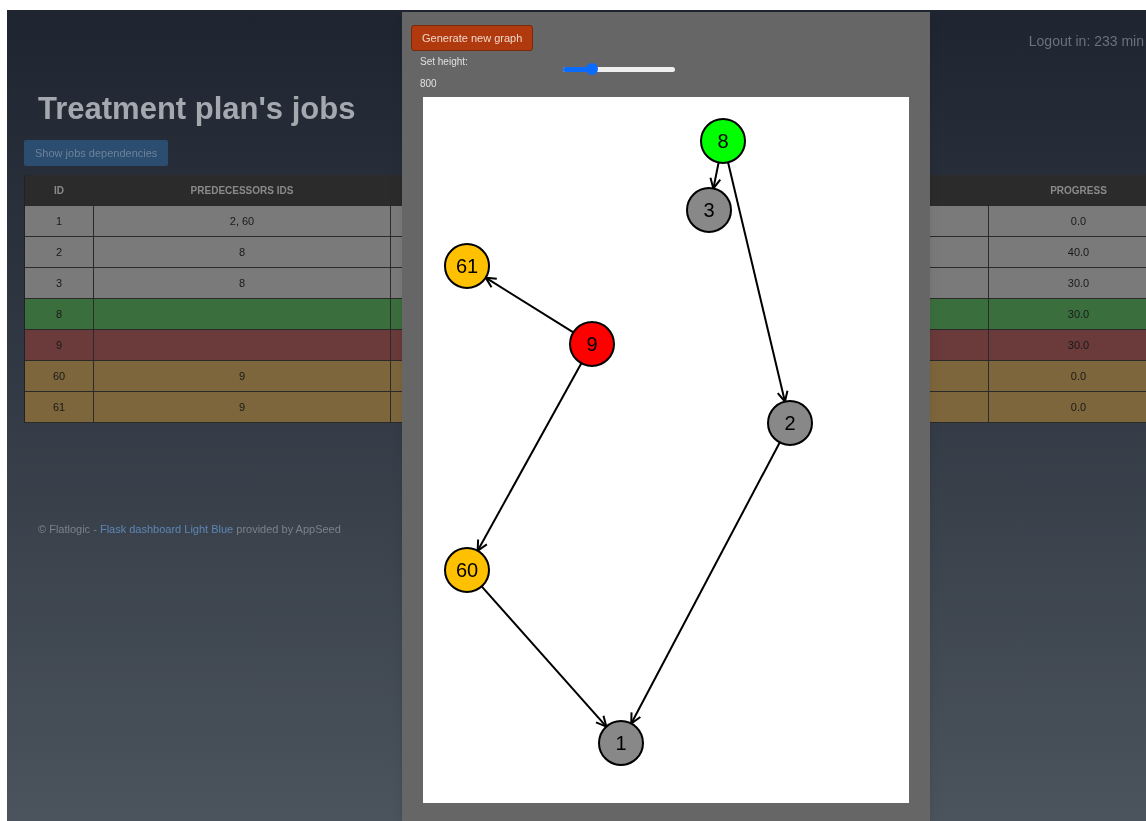 The image size is (1146, 821). Describe the element at coordinates (166, 529) in the screenshot. I see `footer-link: Flask dashboard Light Blue` at that location.